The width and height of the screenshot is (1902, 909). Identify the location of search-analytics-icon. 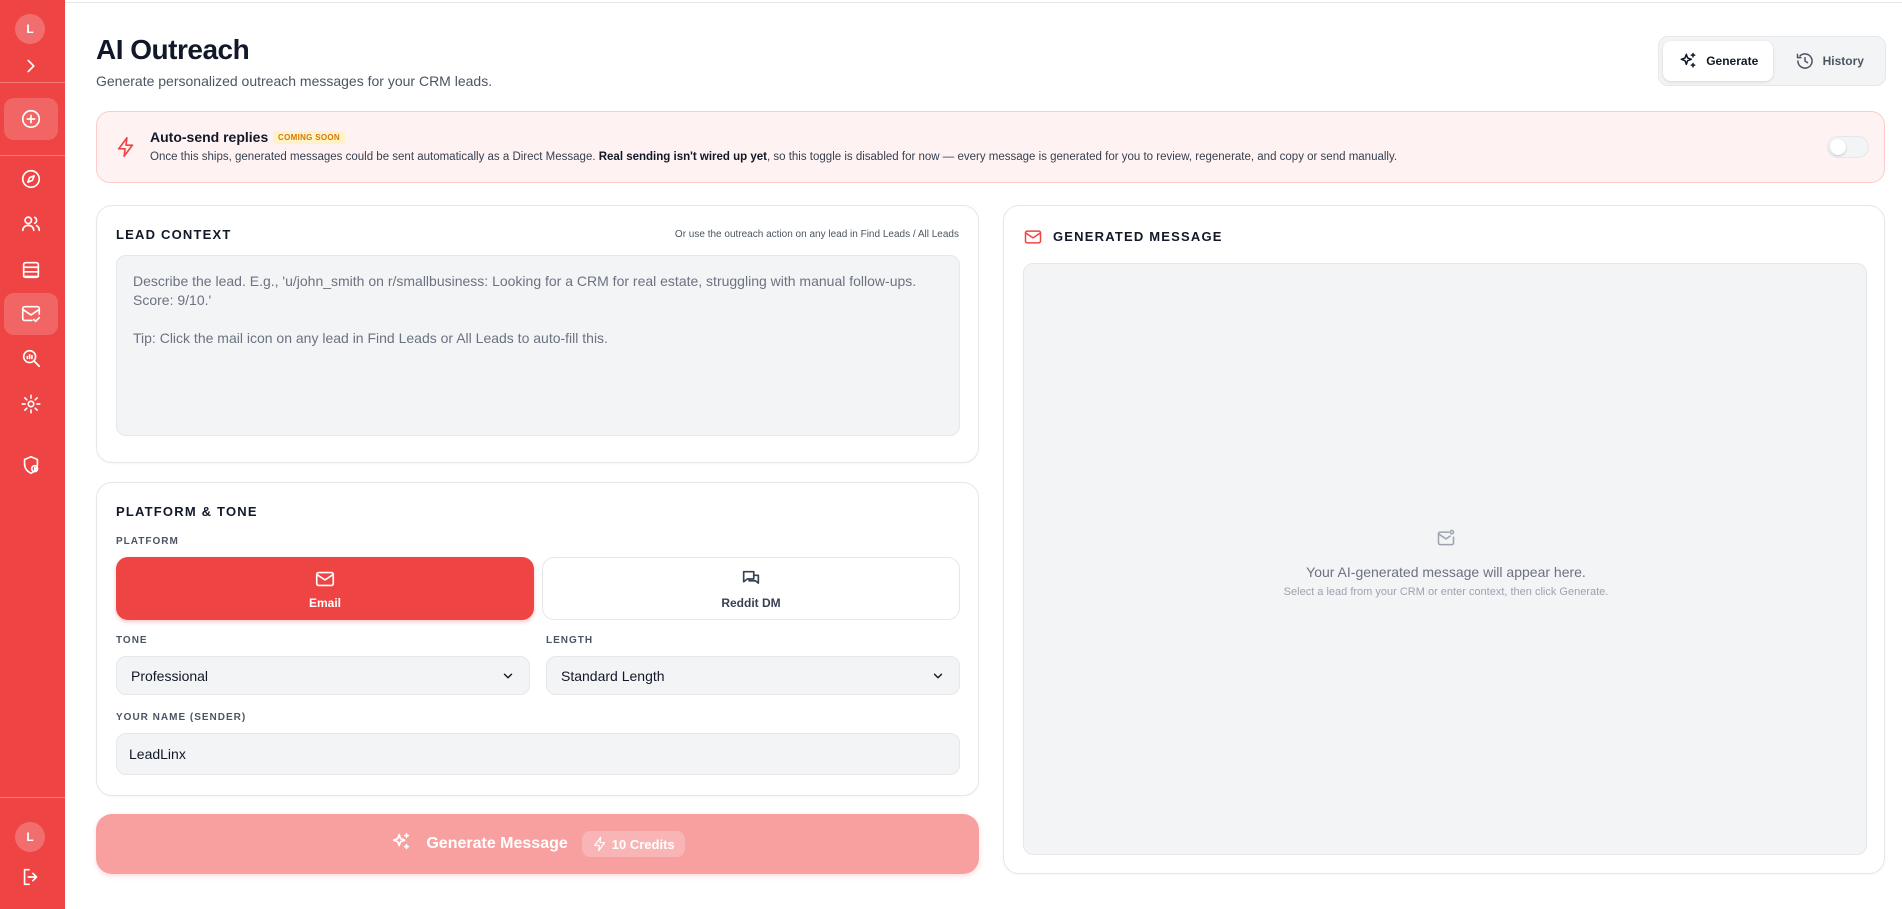
(31, 358).